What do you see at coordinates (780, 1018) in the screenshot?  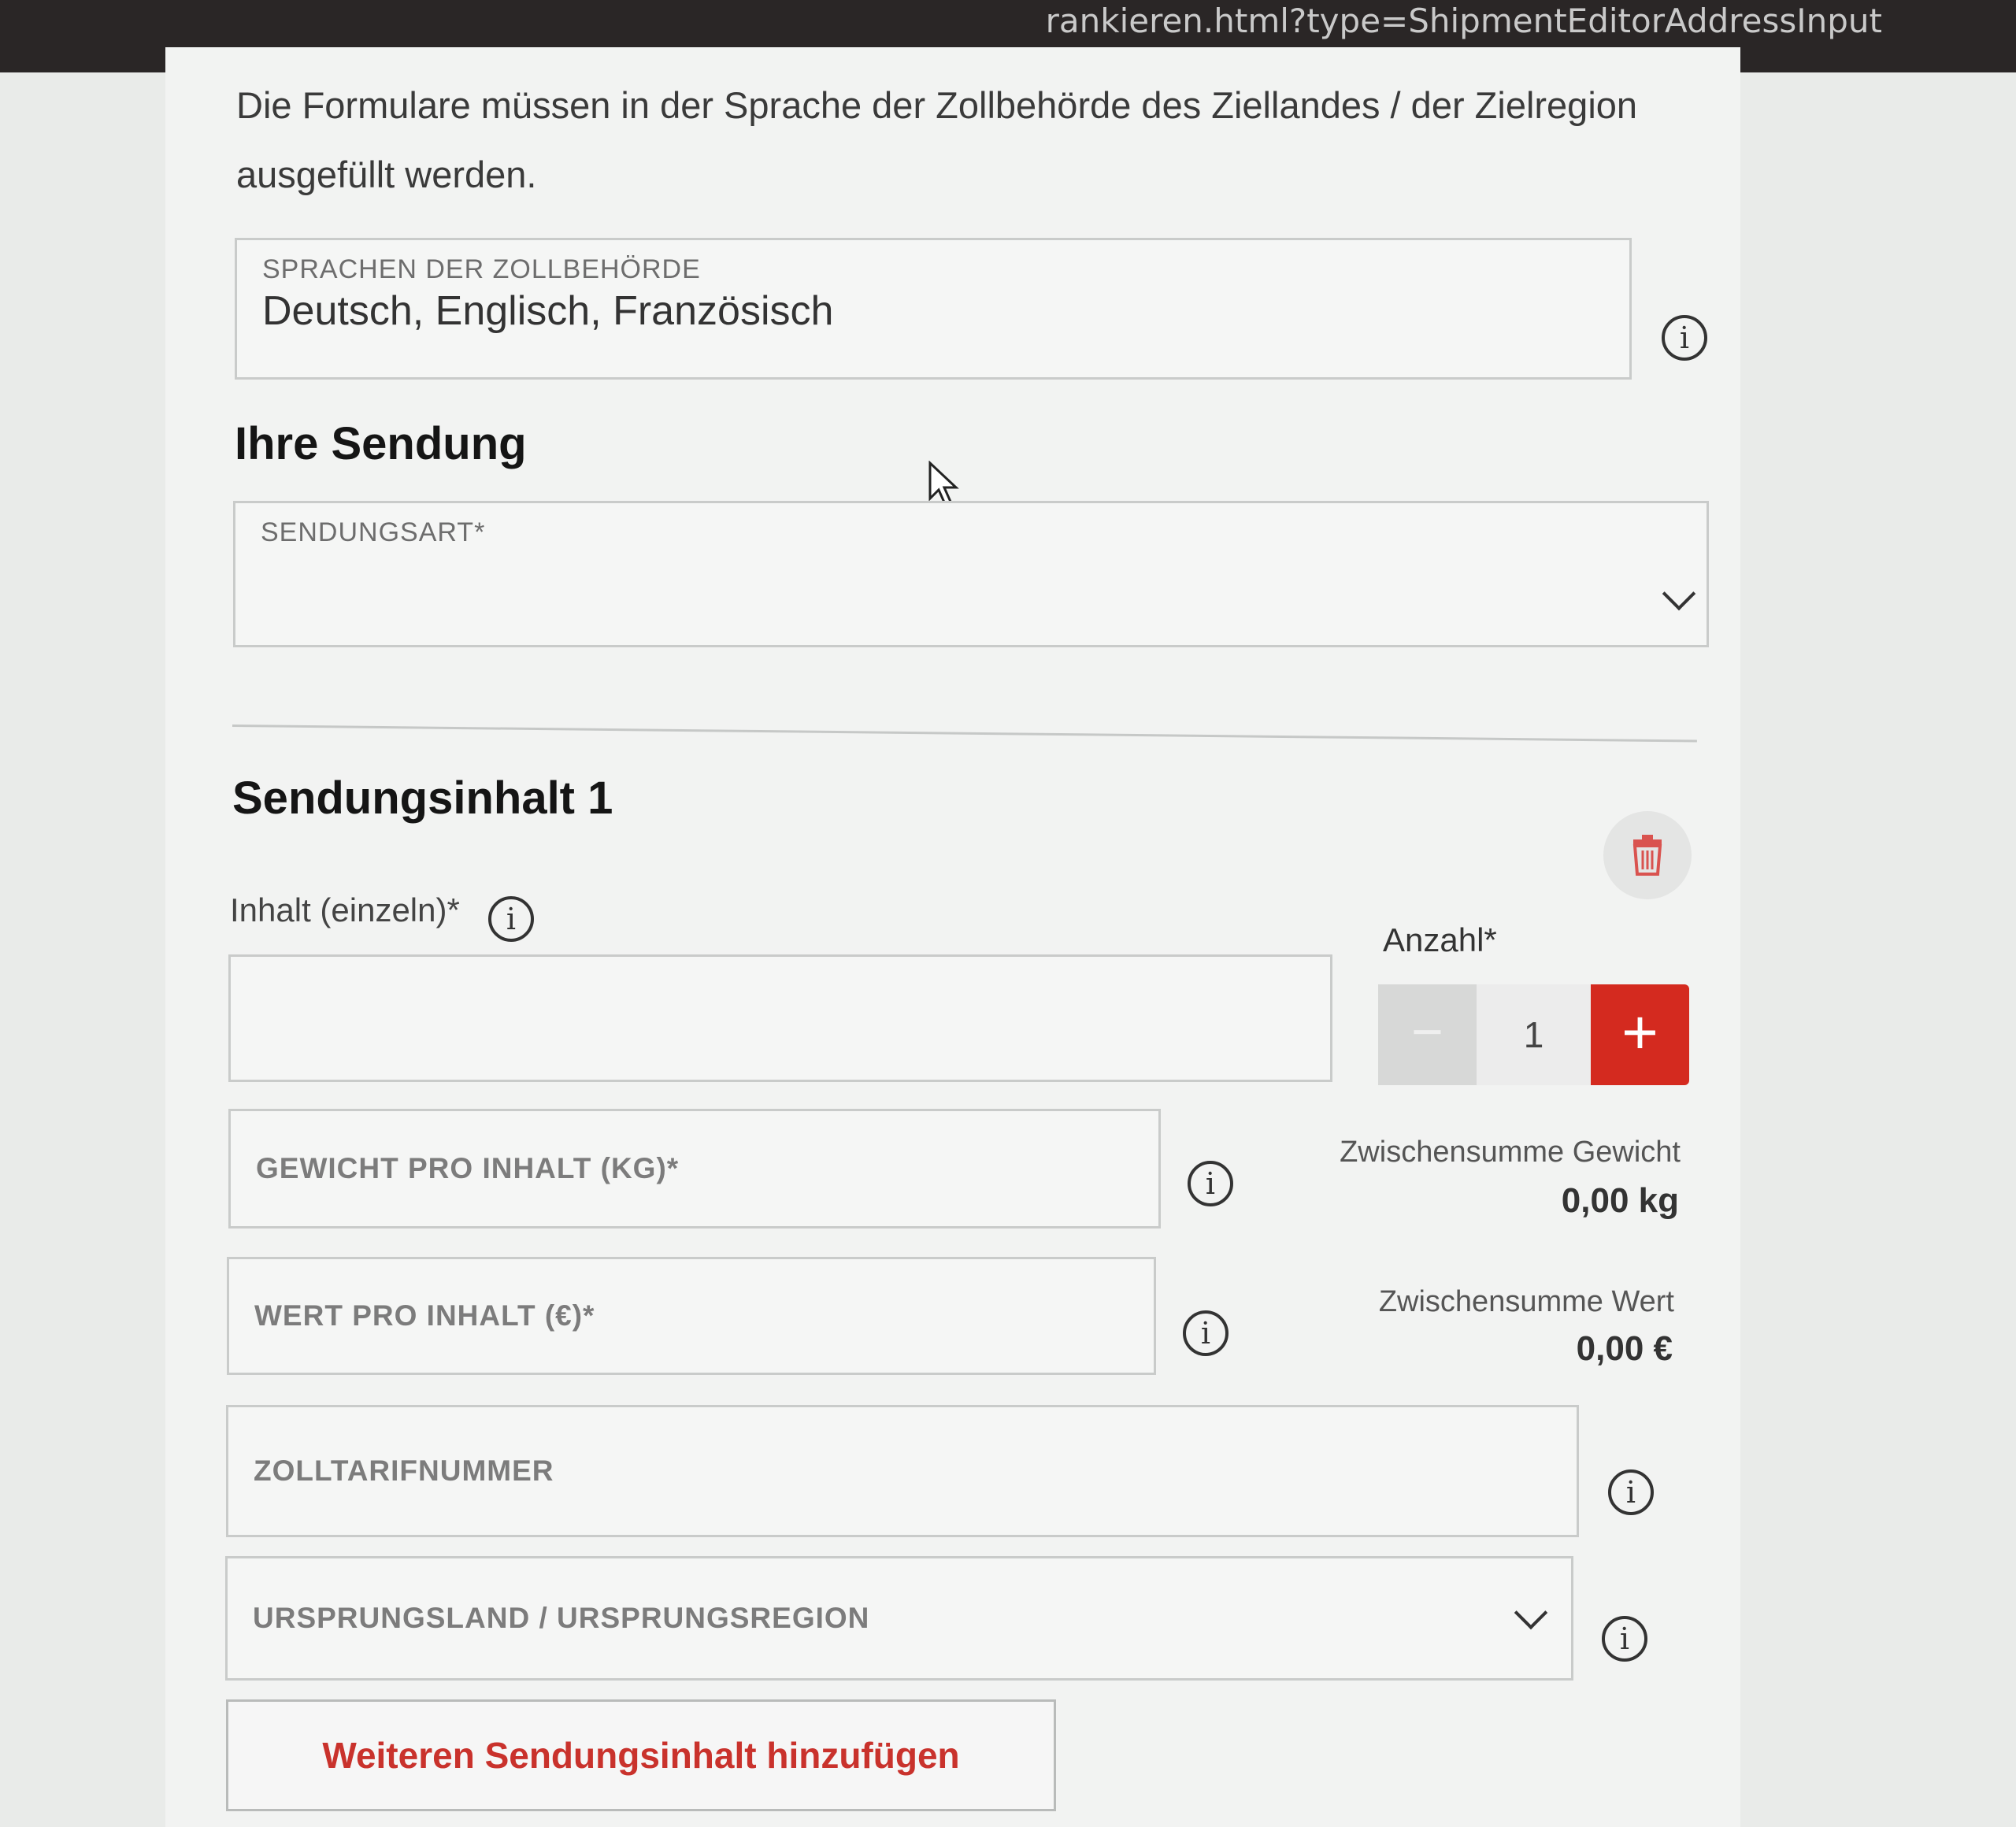 I see `item-input` at bounding box center [780, 1018].